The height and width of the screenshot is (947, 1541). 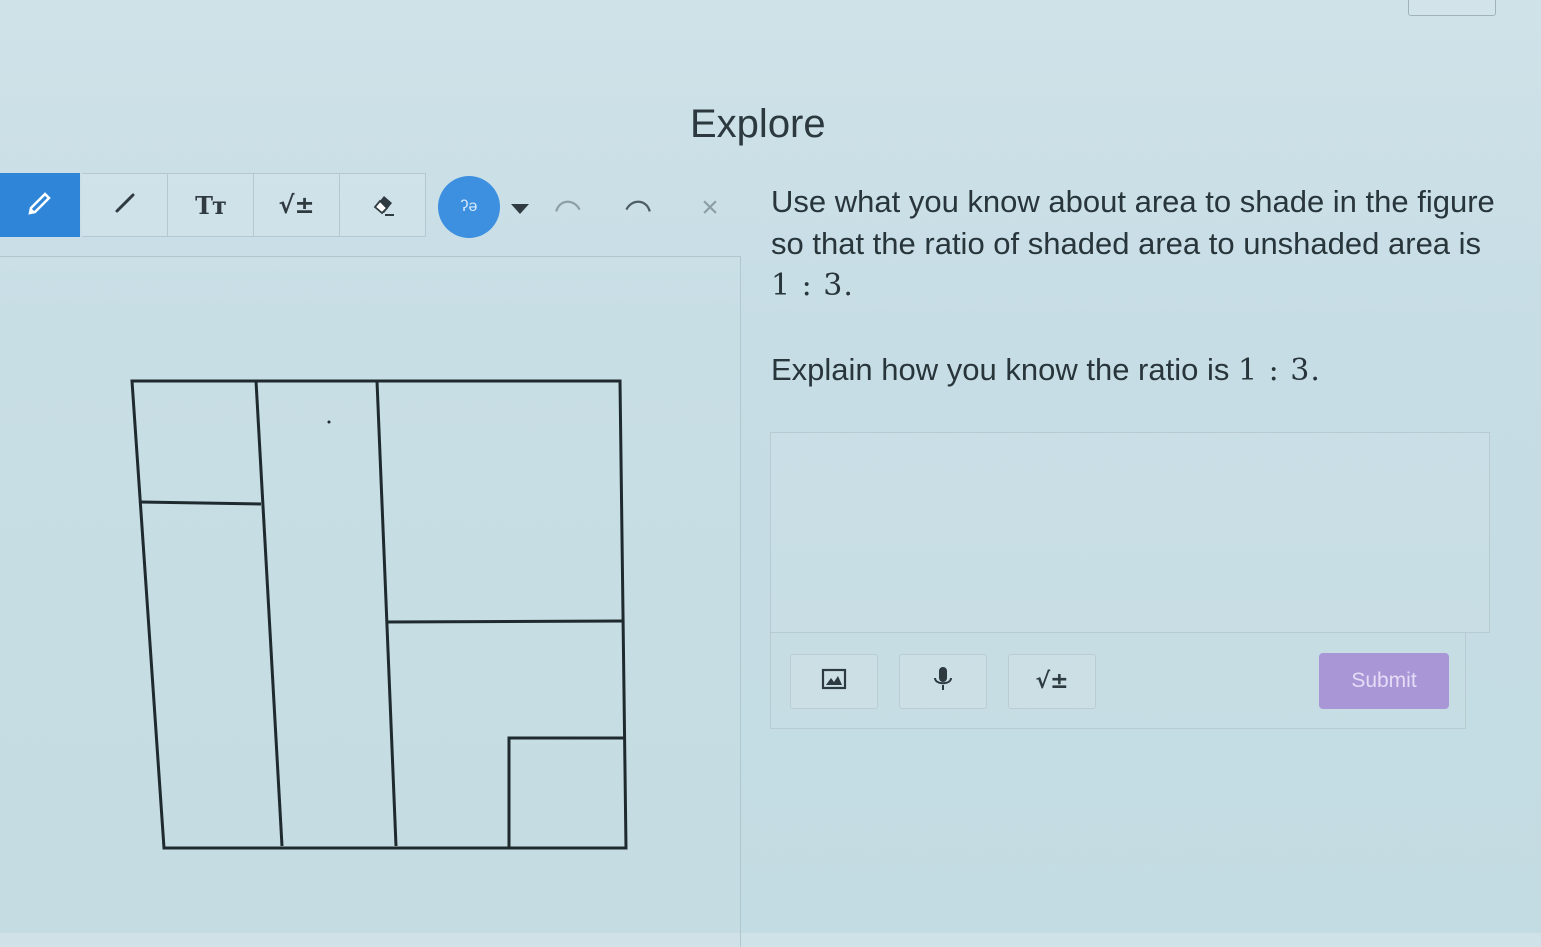 What do you see at coordinates (1000, 369) in the screenshot?
I see `explain-text: Explain how you know the ratio is` at bounding box center [1000, 369].